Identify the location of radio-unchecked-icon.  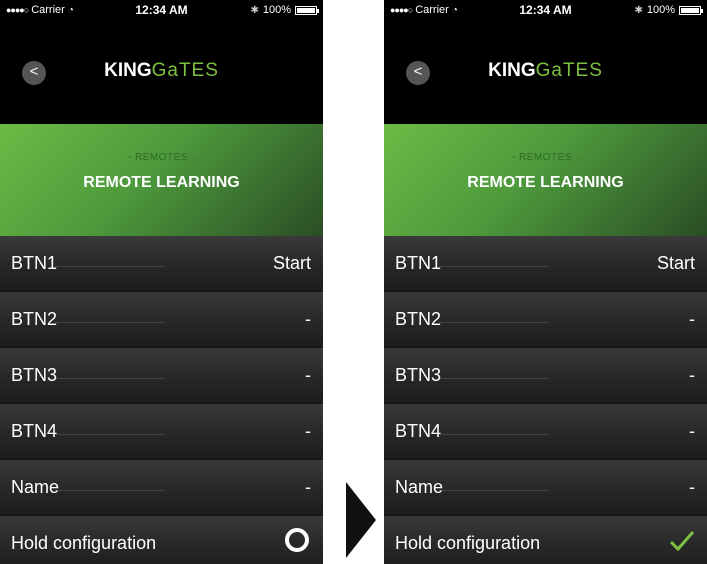
(297, 540).